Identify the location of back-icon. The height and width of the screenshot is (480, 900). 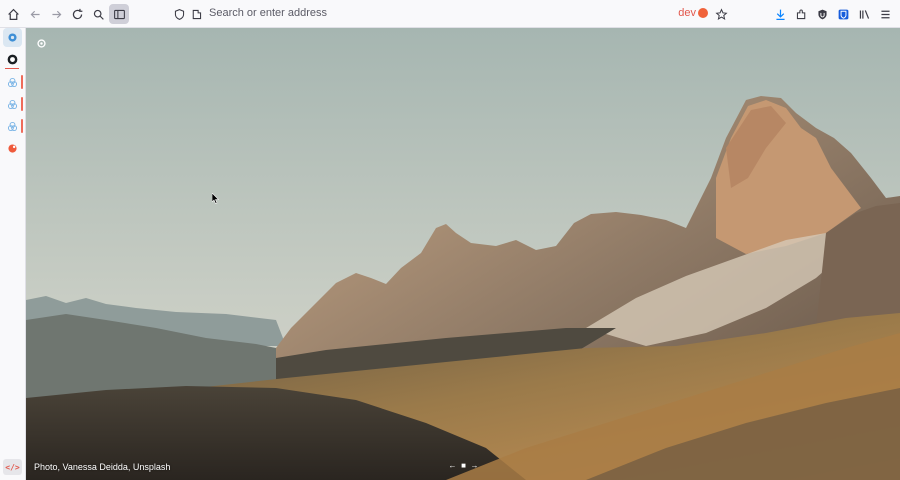
(35, 14).